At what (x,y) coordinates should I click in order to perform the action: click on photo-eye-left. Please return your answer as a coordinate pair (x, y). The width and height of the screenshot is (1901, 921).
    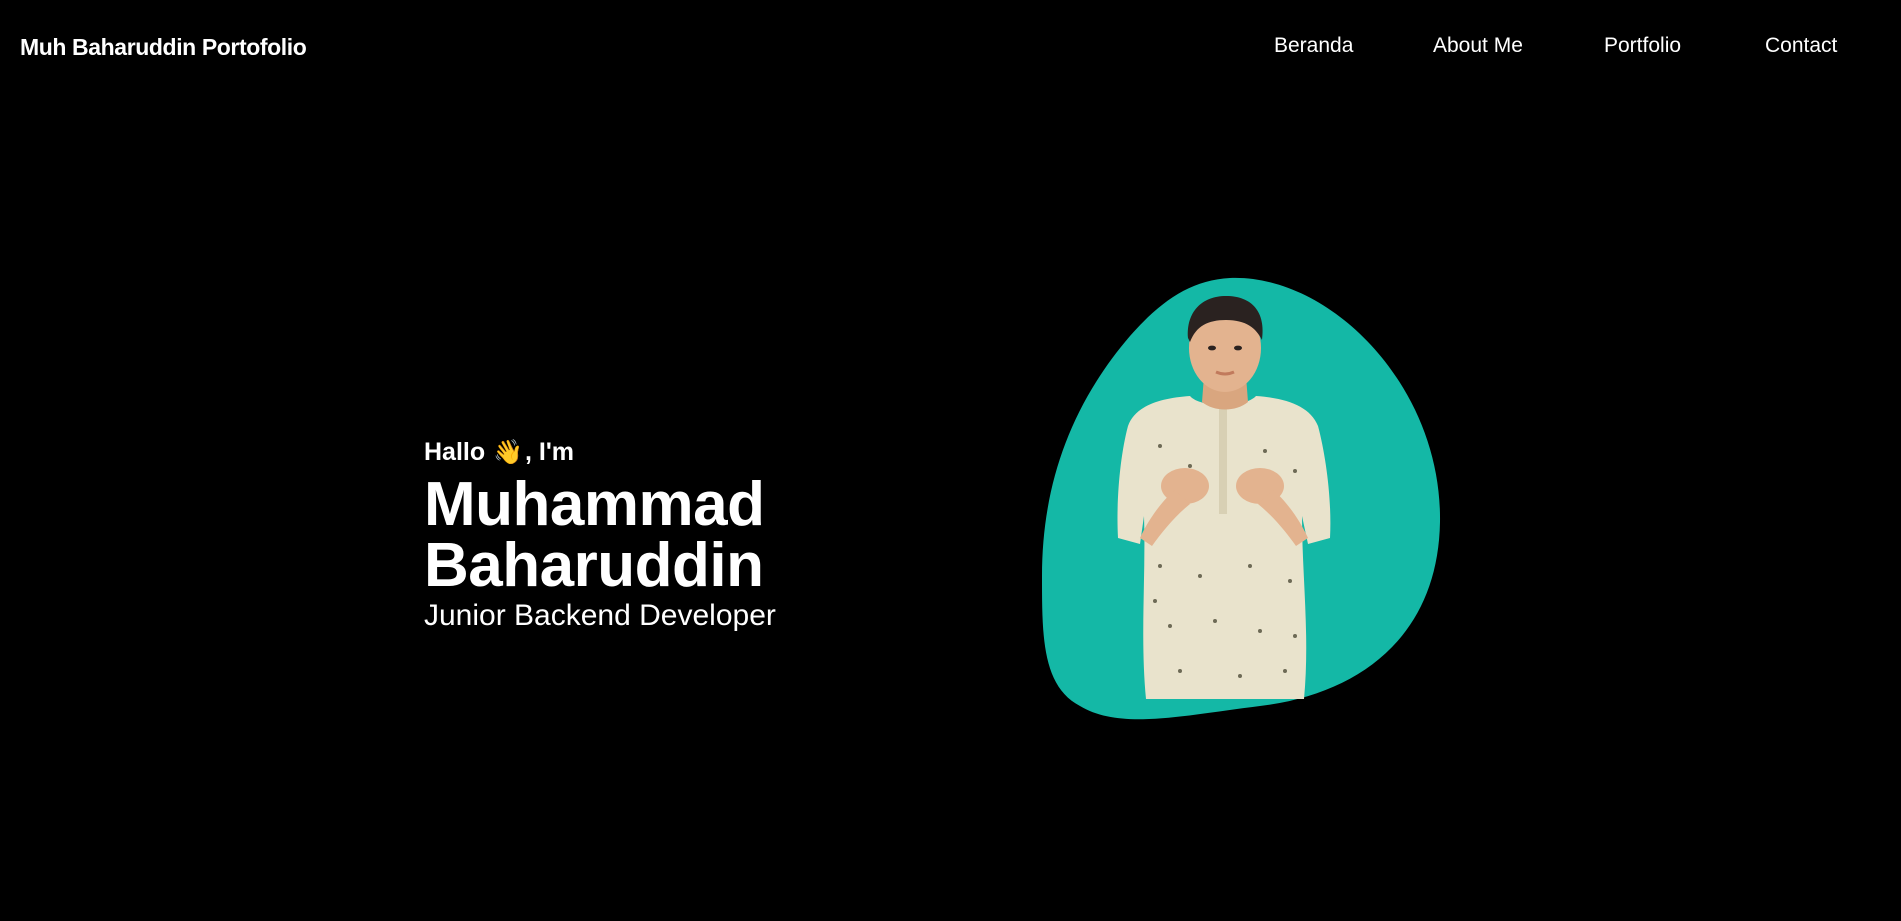
    Looking at the image, I should click on (1212, 348).